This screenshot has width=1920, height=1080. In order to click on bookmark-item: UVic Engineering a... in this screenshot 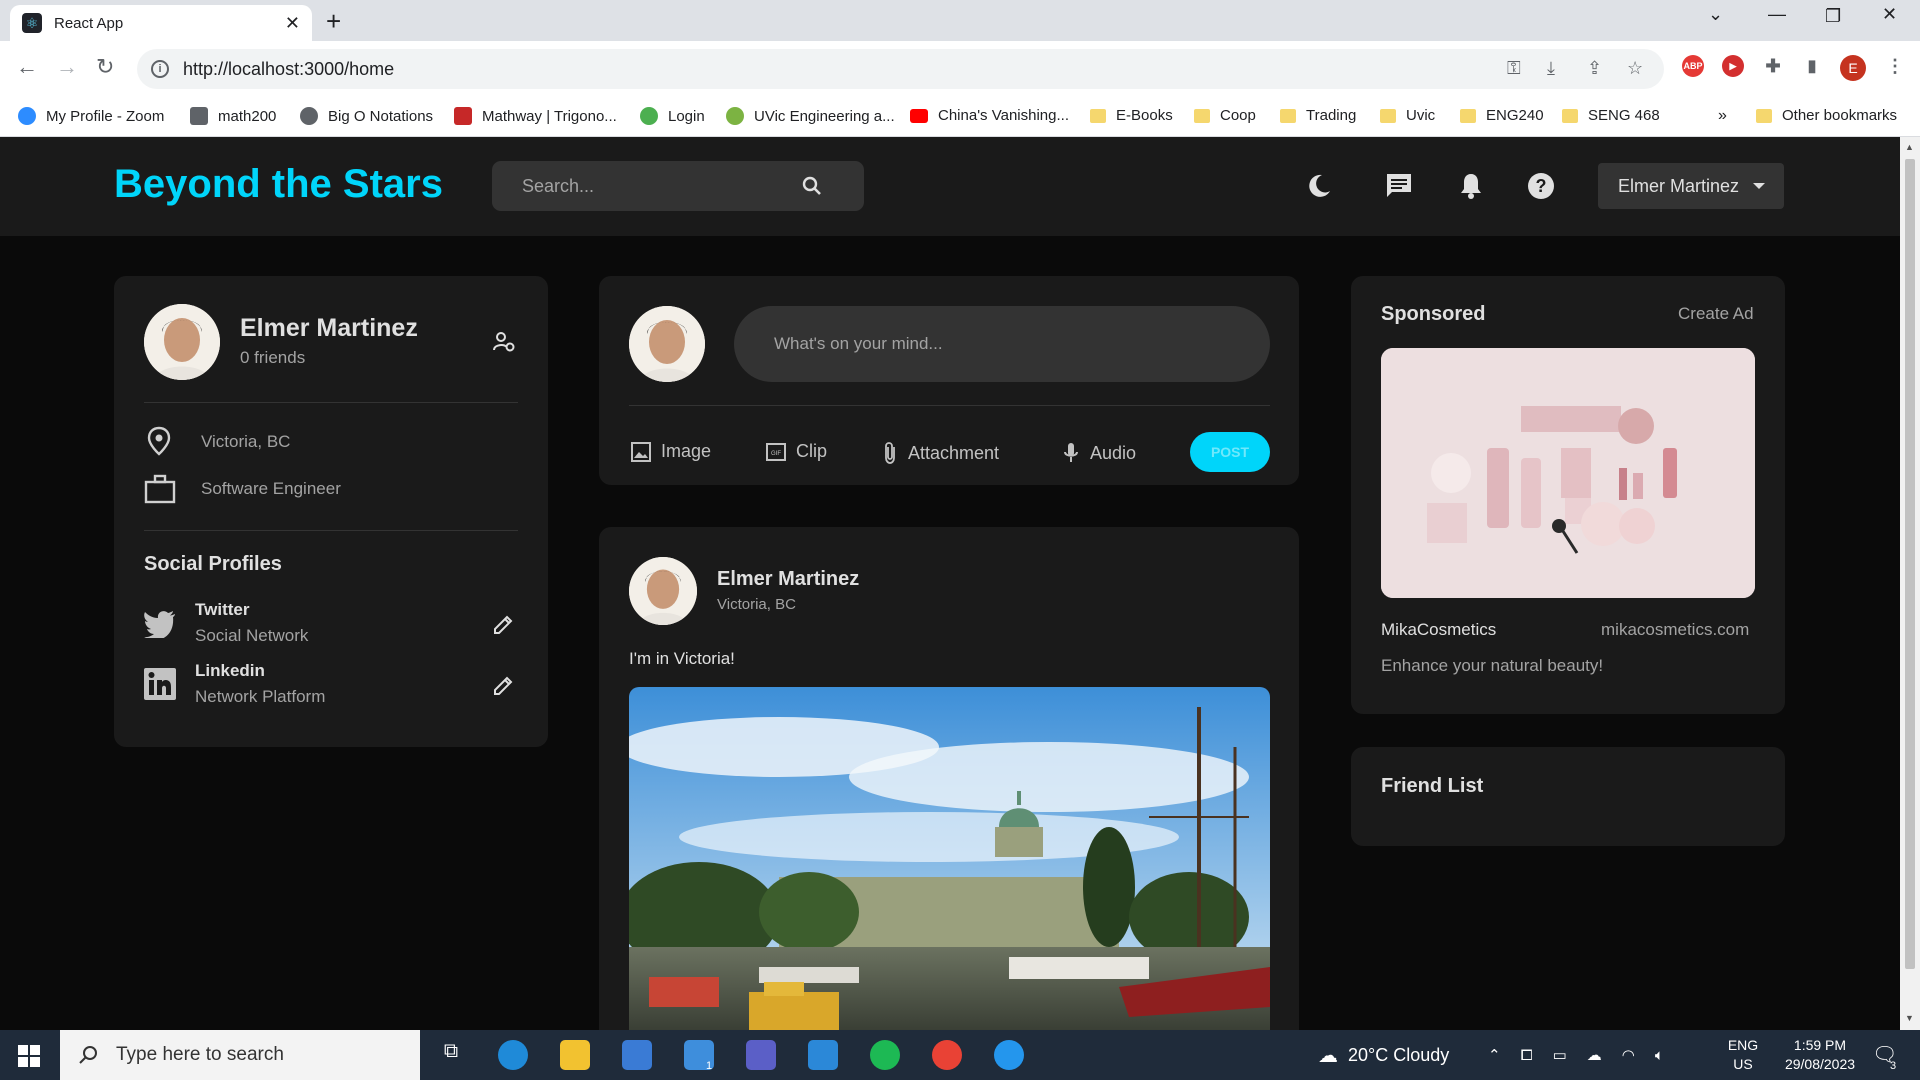, I will do `click(810, 116)`.